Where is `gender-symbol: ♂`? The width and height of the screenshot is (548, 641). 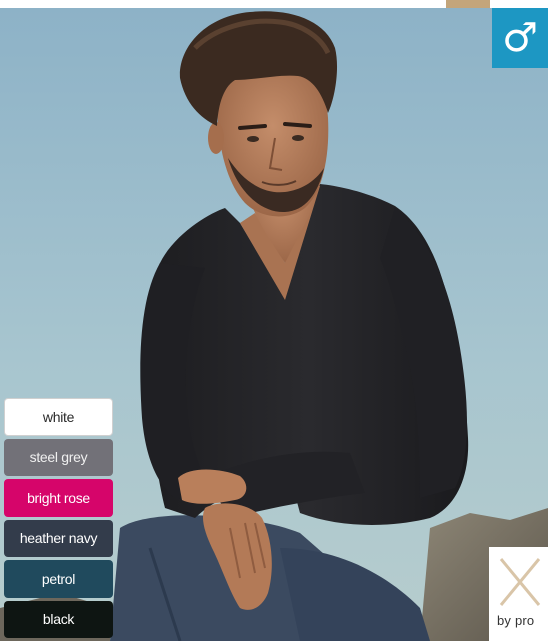 gender-symbol: ♂ is located at coordinates (520, 38).